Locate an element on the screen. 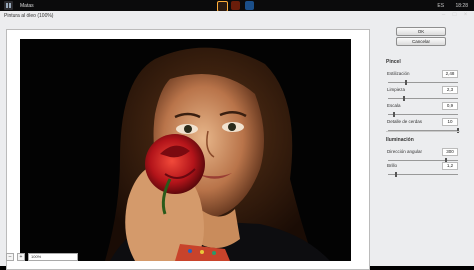  ok-button: OK is located at coordinates (421, 31).